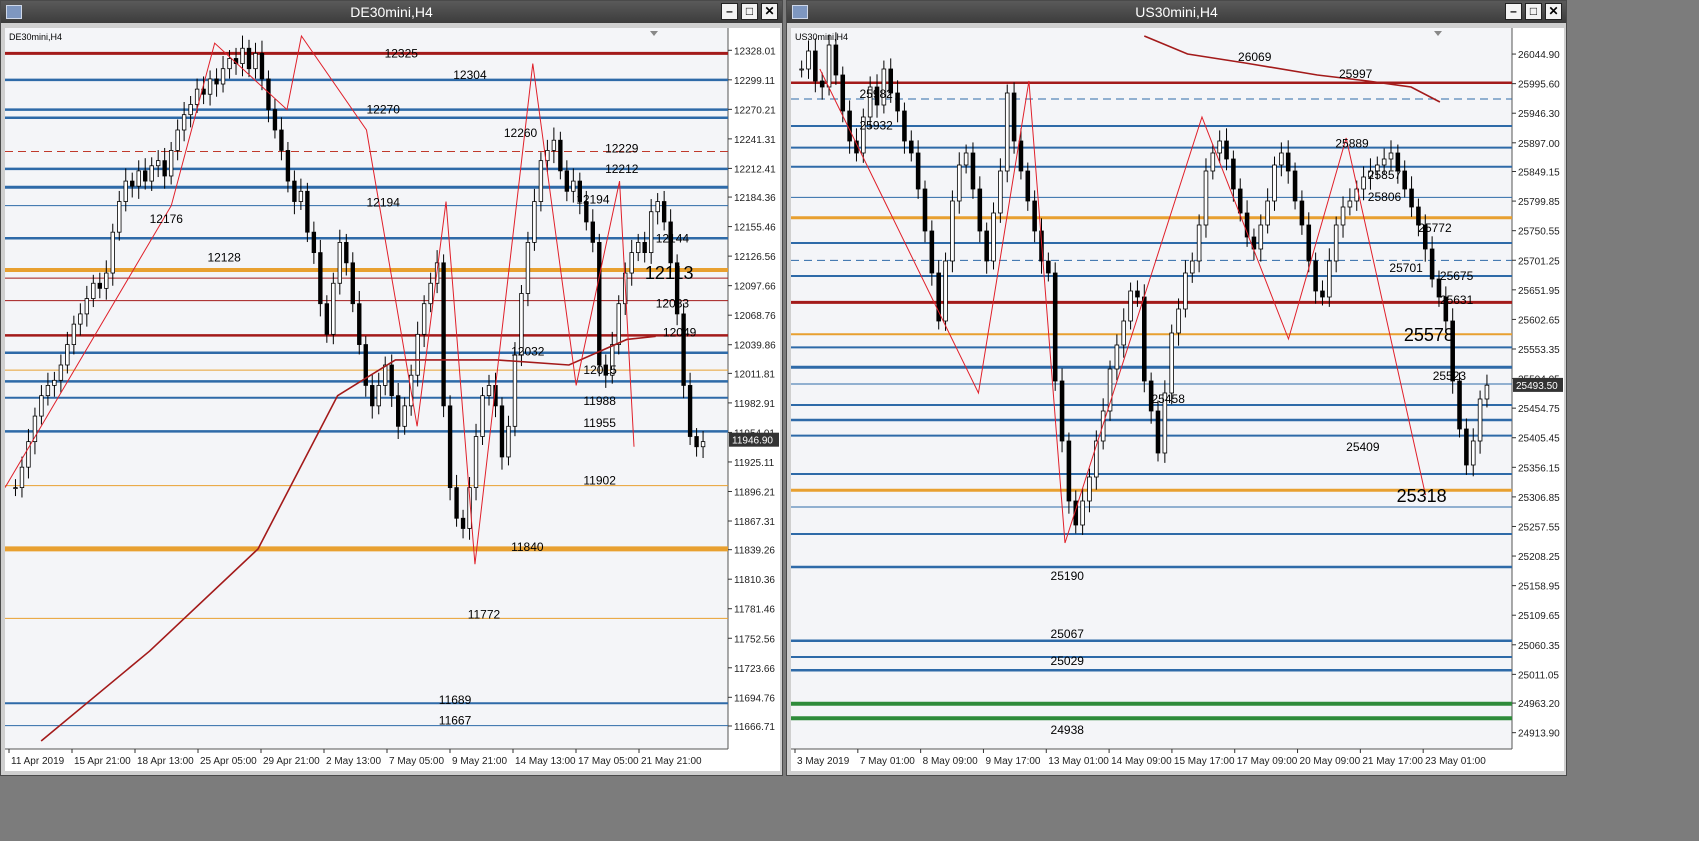  Describe the element at coordinates (1330, 761) in the screenshot. I see `time-tick-label: 20 May 09:00` at that location.